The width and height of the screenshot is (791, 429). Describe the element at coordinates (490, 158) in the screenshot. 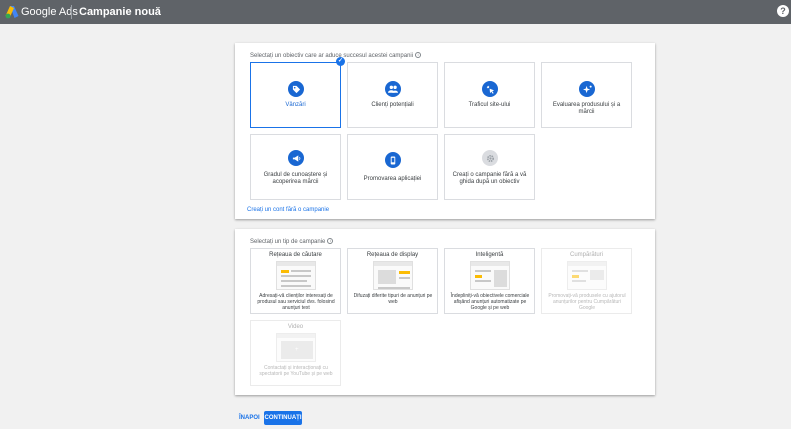

I see `gear-icon` at that location.